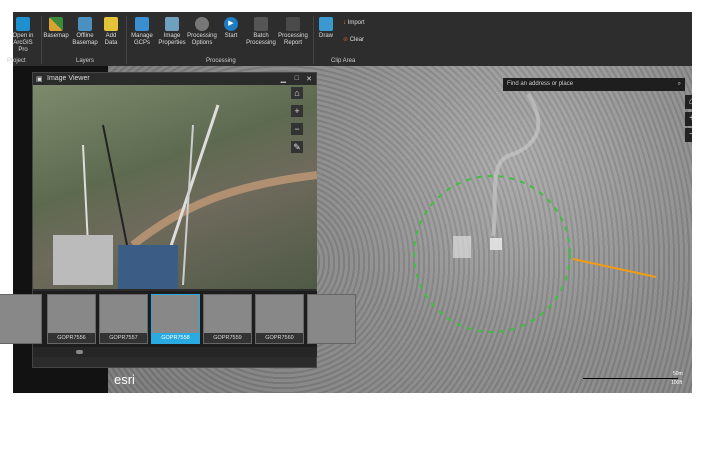 The height and width of the screenshot is (468, 705). What do you see at coordinates (297, 78) in the screenshot?
I see `maximize-button: □` at bounding box center [297, 78].